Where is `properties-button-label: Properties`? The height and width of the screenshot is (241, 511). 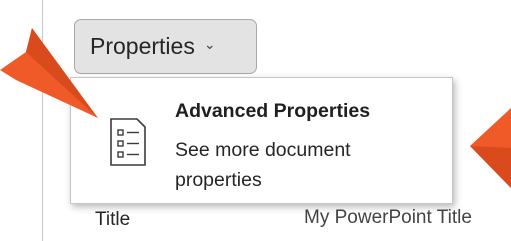 properties-button-label: Properties is located at coordinates (142, 46).